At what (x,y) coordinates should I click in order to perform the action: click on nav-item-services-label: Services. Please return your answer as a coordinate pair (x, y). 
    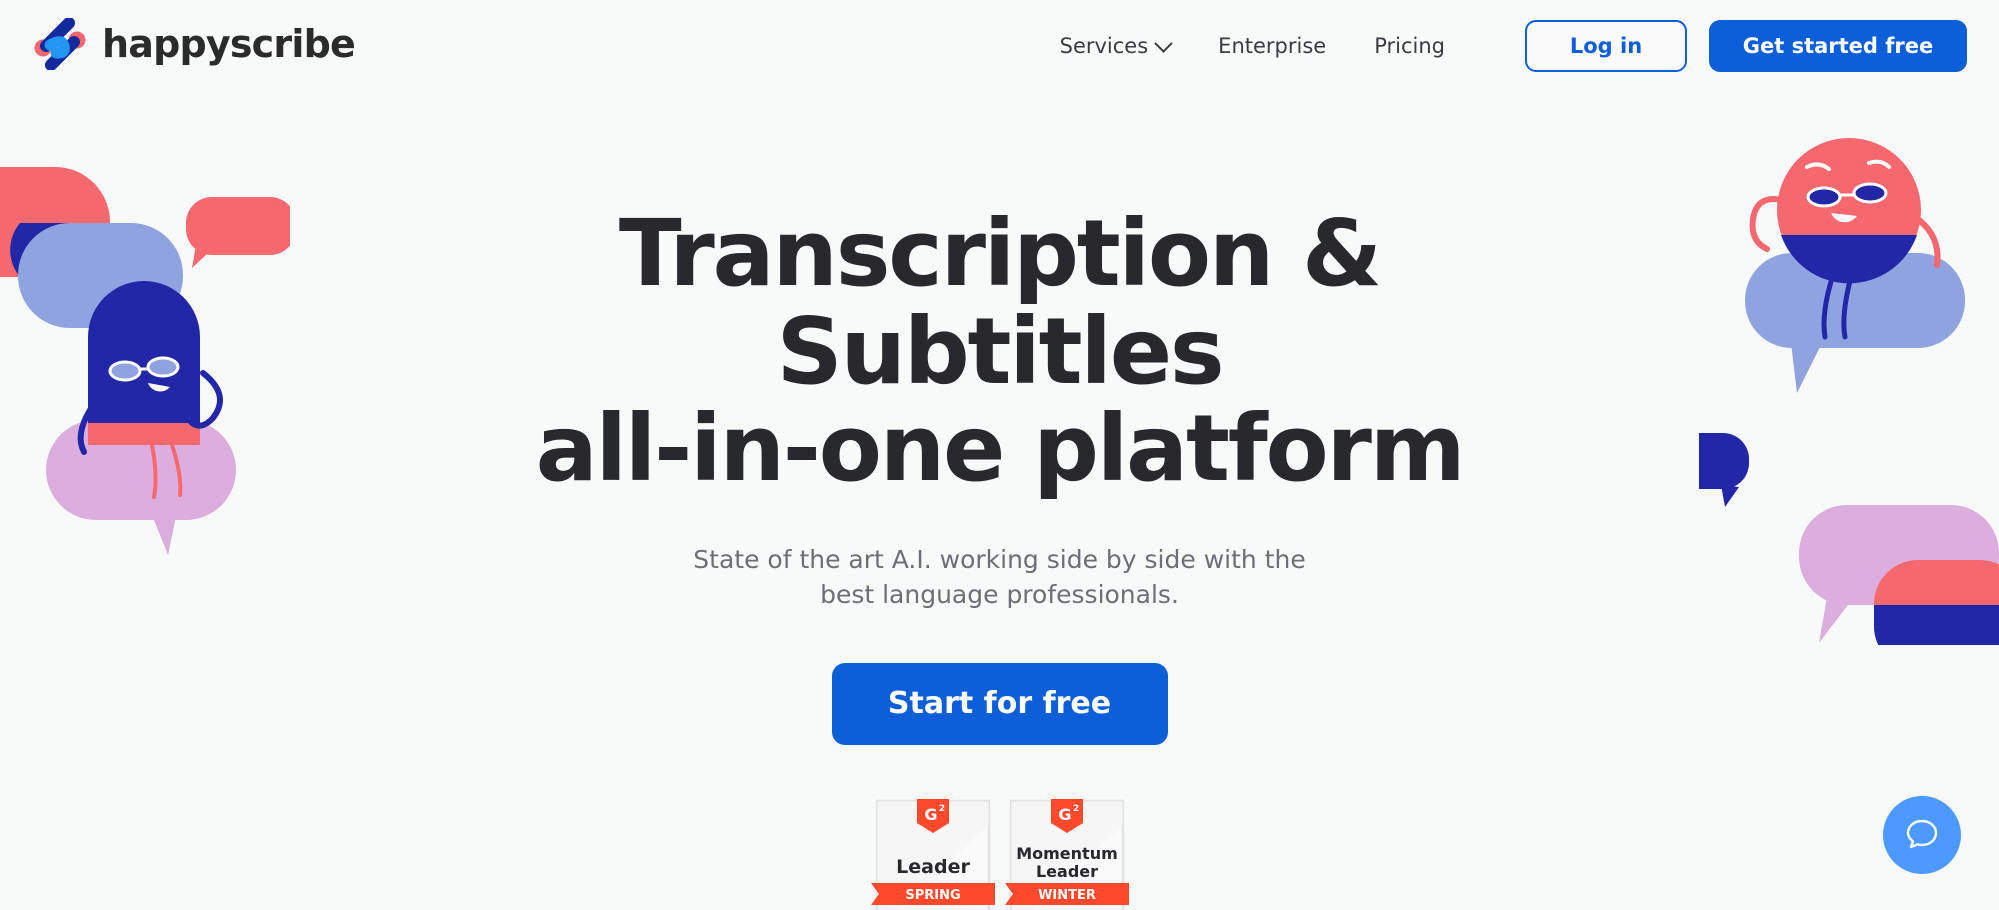
    Looking at the image, I should click on (1104, 46).